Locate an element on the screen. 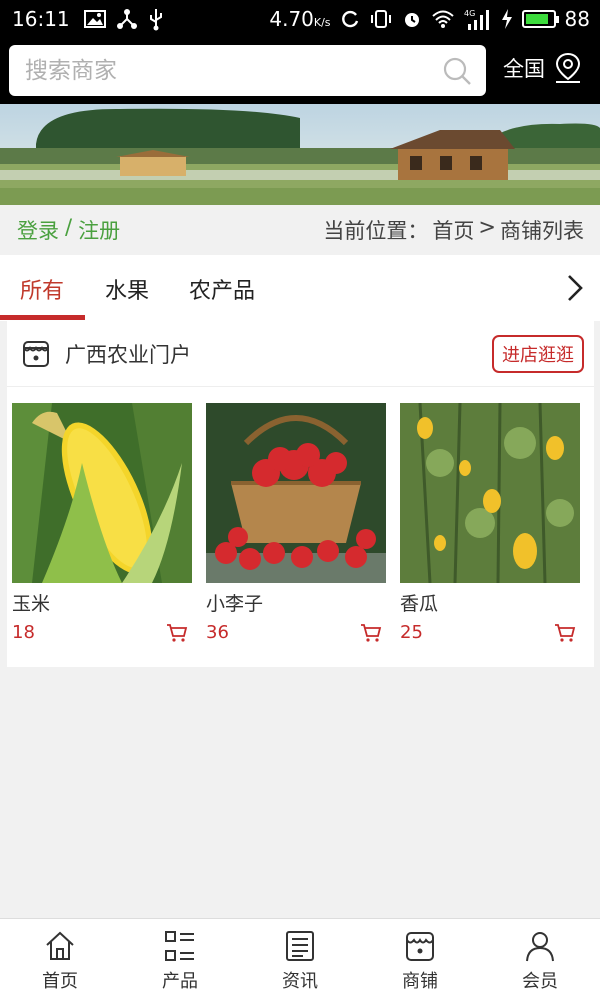 The height and width of the screenshot is (1000, 600). product-card: 玉米 18 is located at coordinates (102, 523).